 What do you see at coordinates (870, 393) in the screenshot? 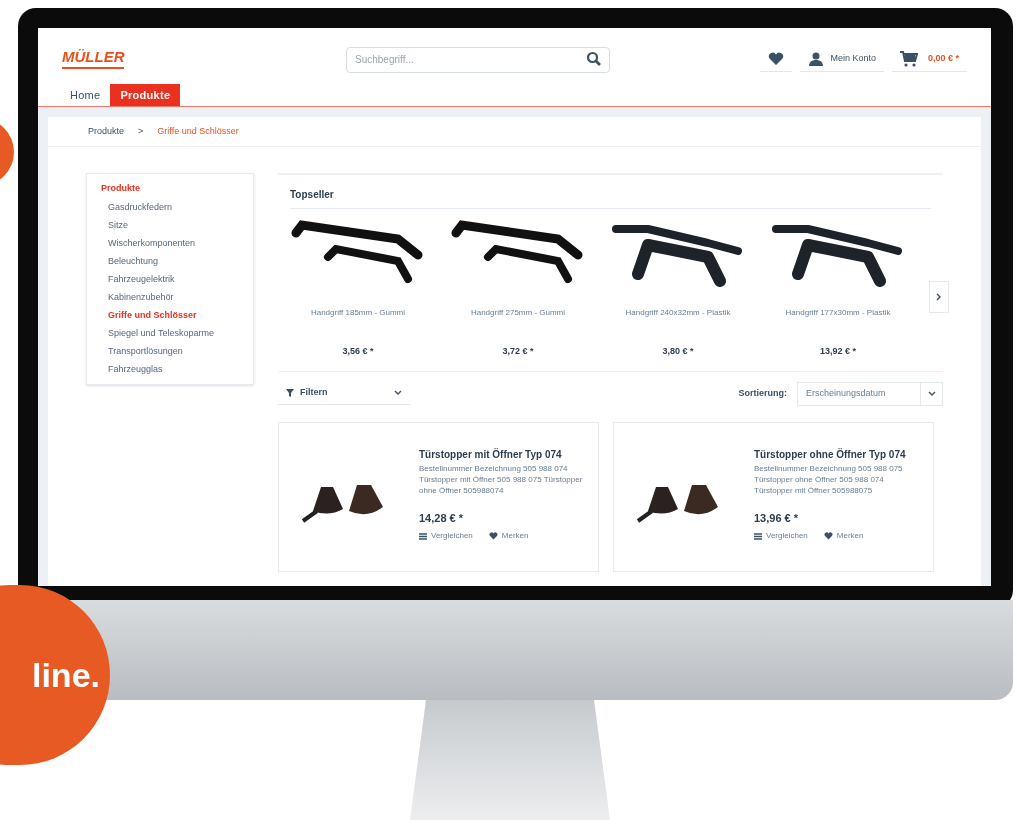
I see `sort-dropdown: Erscheinungsdatum` at bounding box center [870, 393].